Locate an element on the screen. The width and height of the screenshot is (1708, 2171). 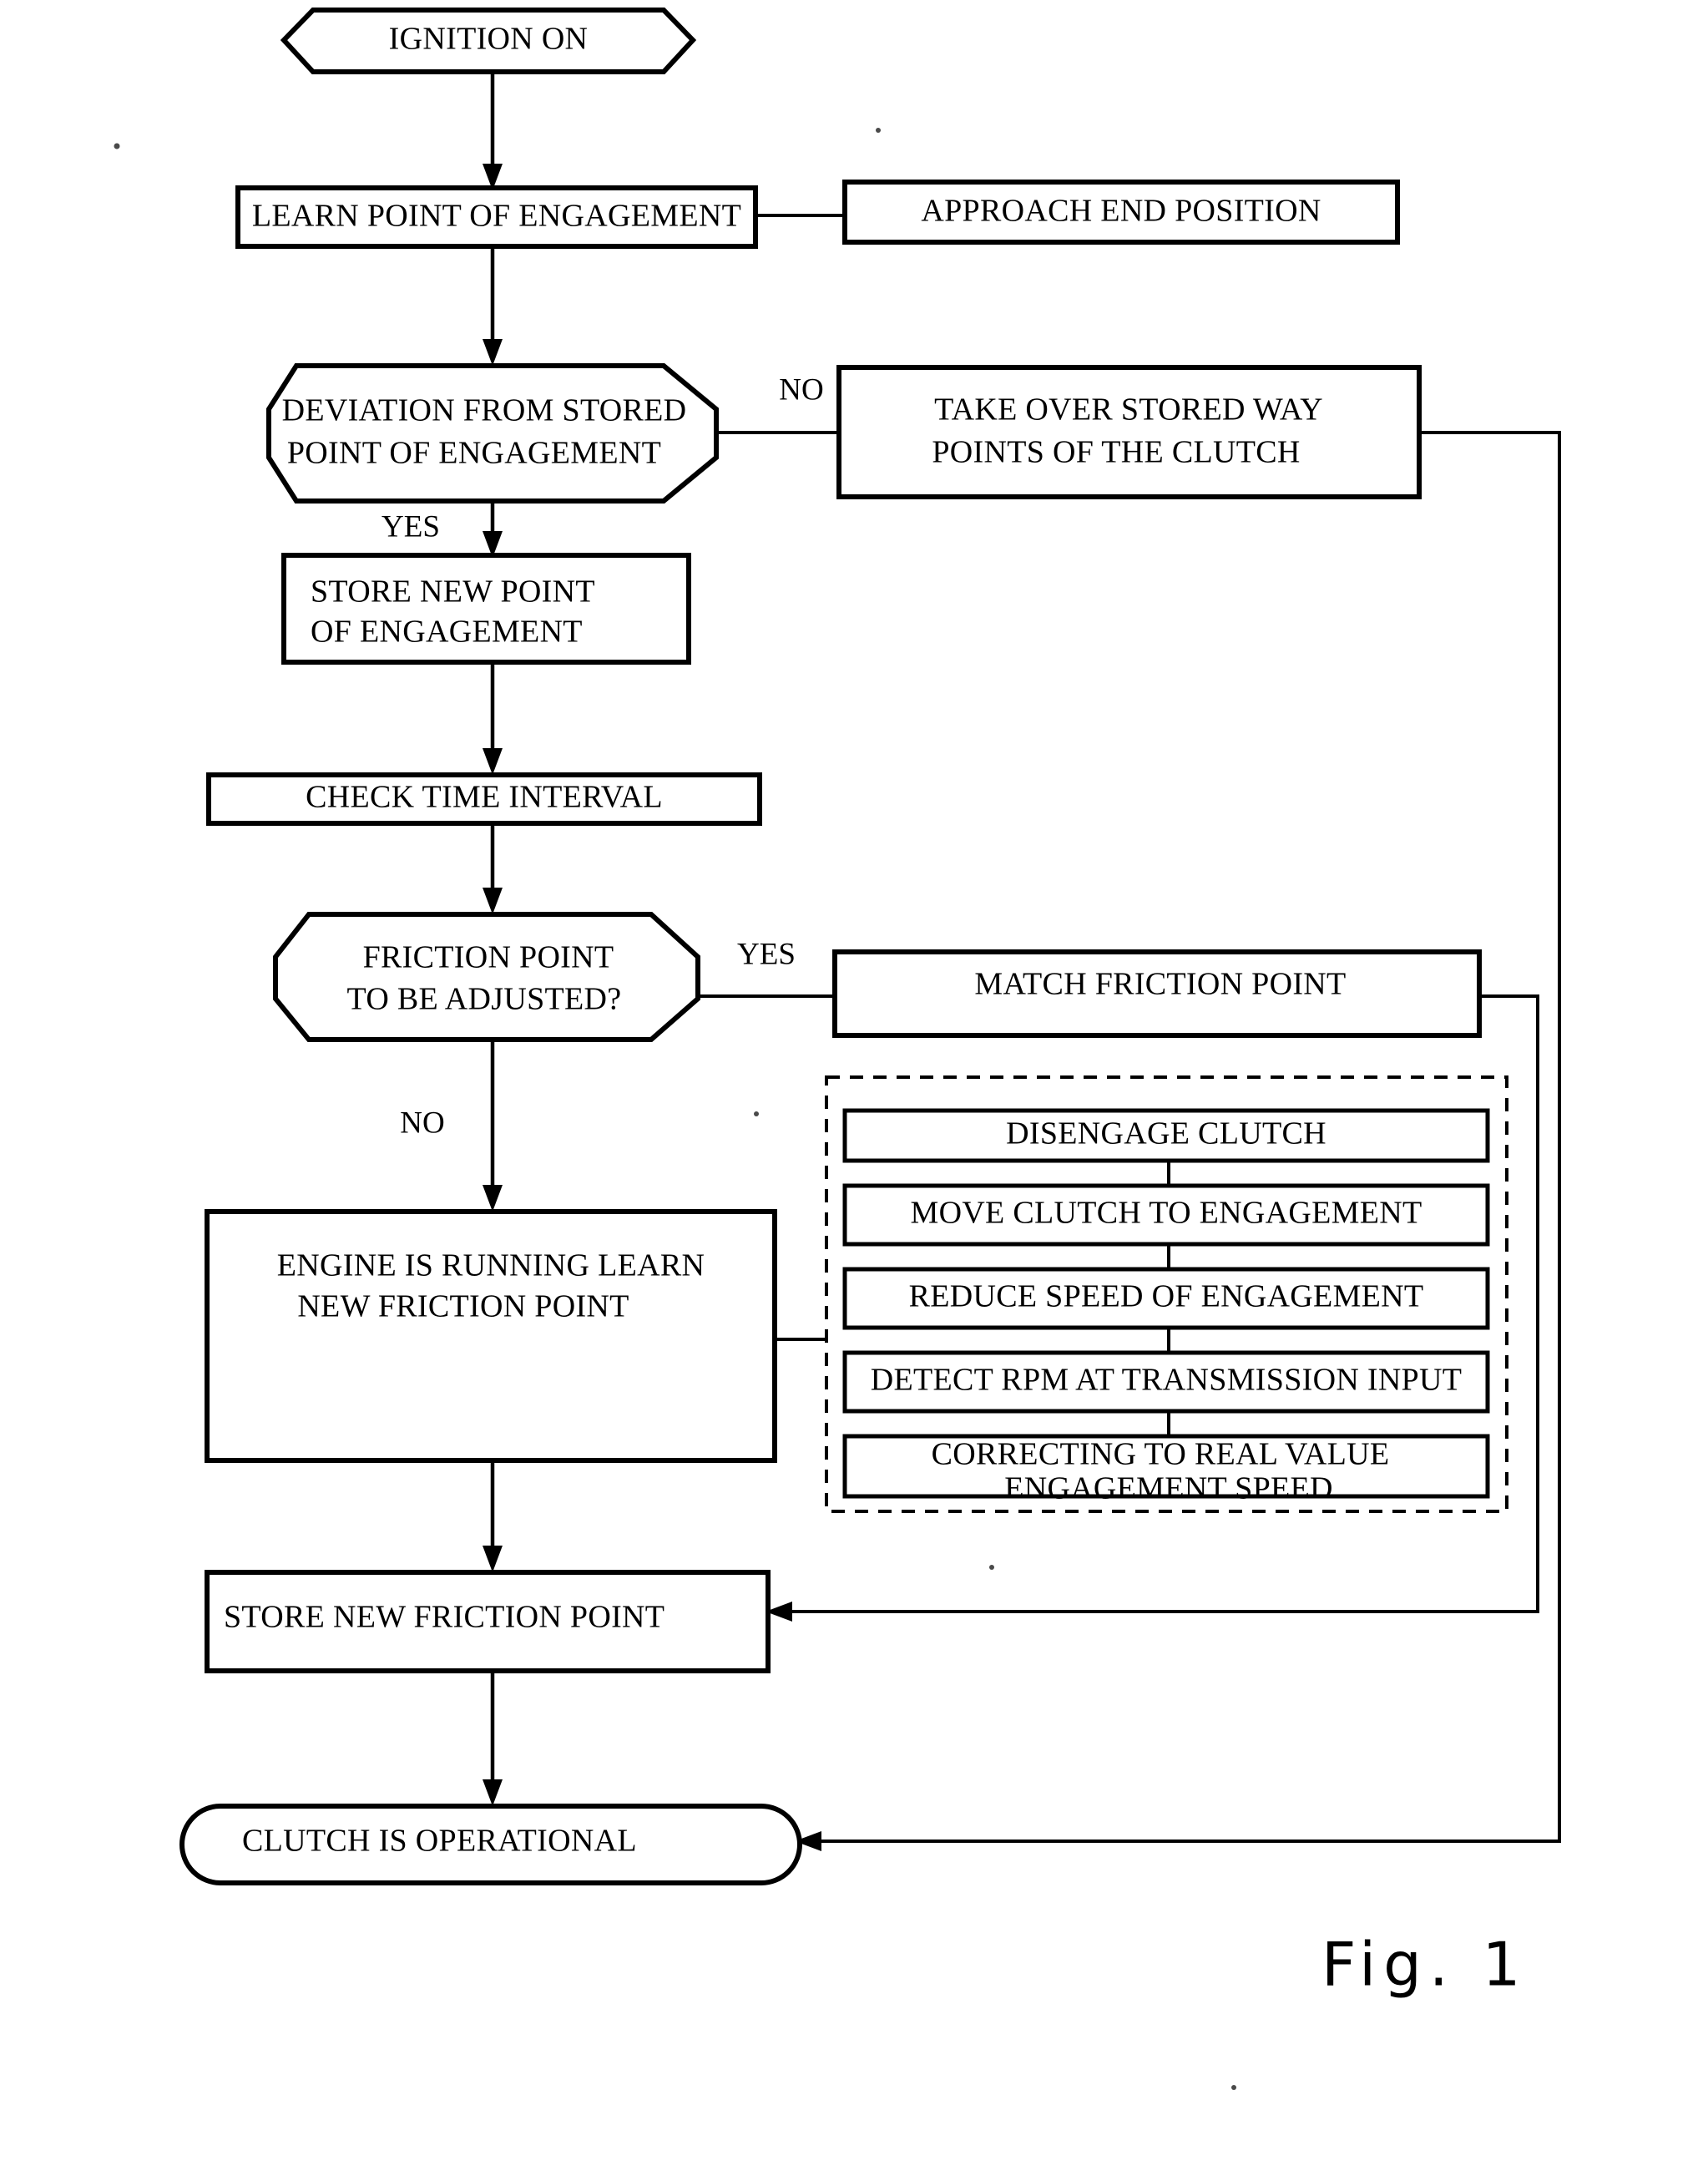
friction-decision-label-line2: TO BE ADJUSTED? is located at coordinates (485, 999).